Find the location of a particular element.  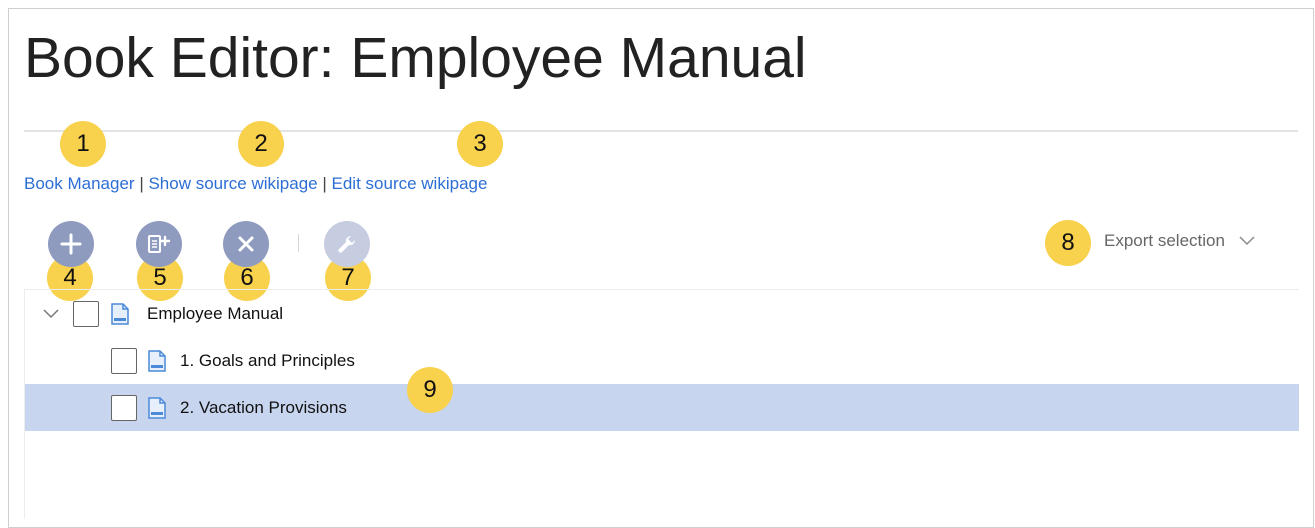

show-source-link: Show source wikipage is located at coordinates (232, 183).